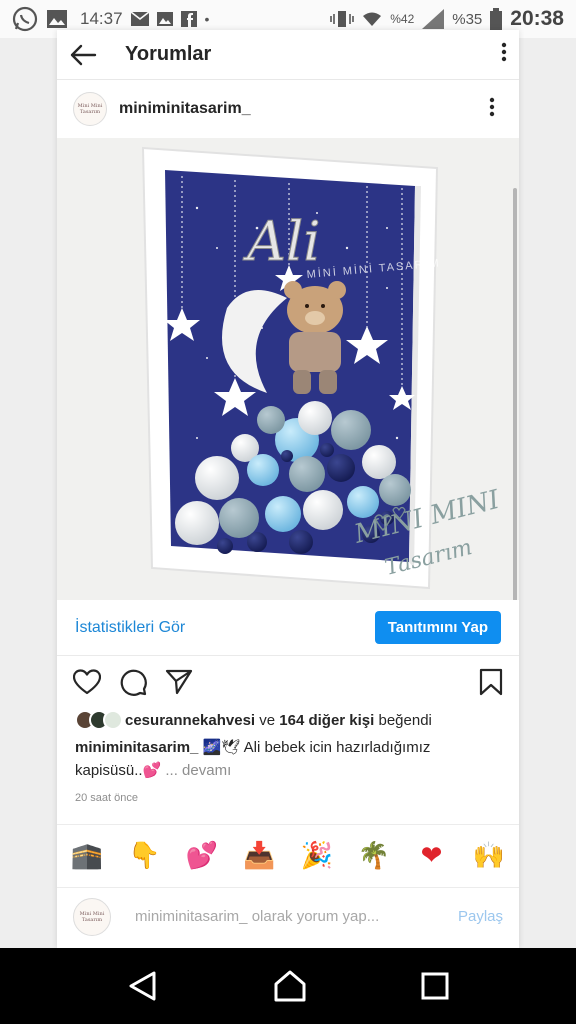  What do you see at coordinates (317, 856) in the screenshot?
I see `emoji-party-popper: 🎉` at bounding box center [317, 856].